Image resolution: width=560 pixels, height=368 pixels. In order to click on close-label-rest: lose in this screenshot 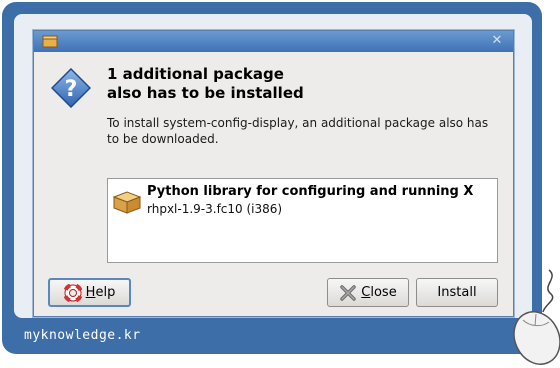, I will do `click(383, 292)`.